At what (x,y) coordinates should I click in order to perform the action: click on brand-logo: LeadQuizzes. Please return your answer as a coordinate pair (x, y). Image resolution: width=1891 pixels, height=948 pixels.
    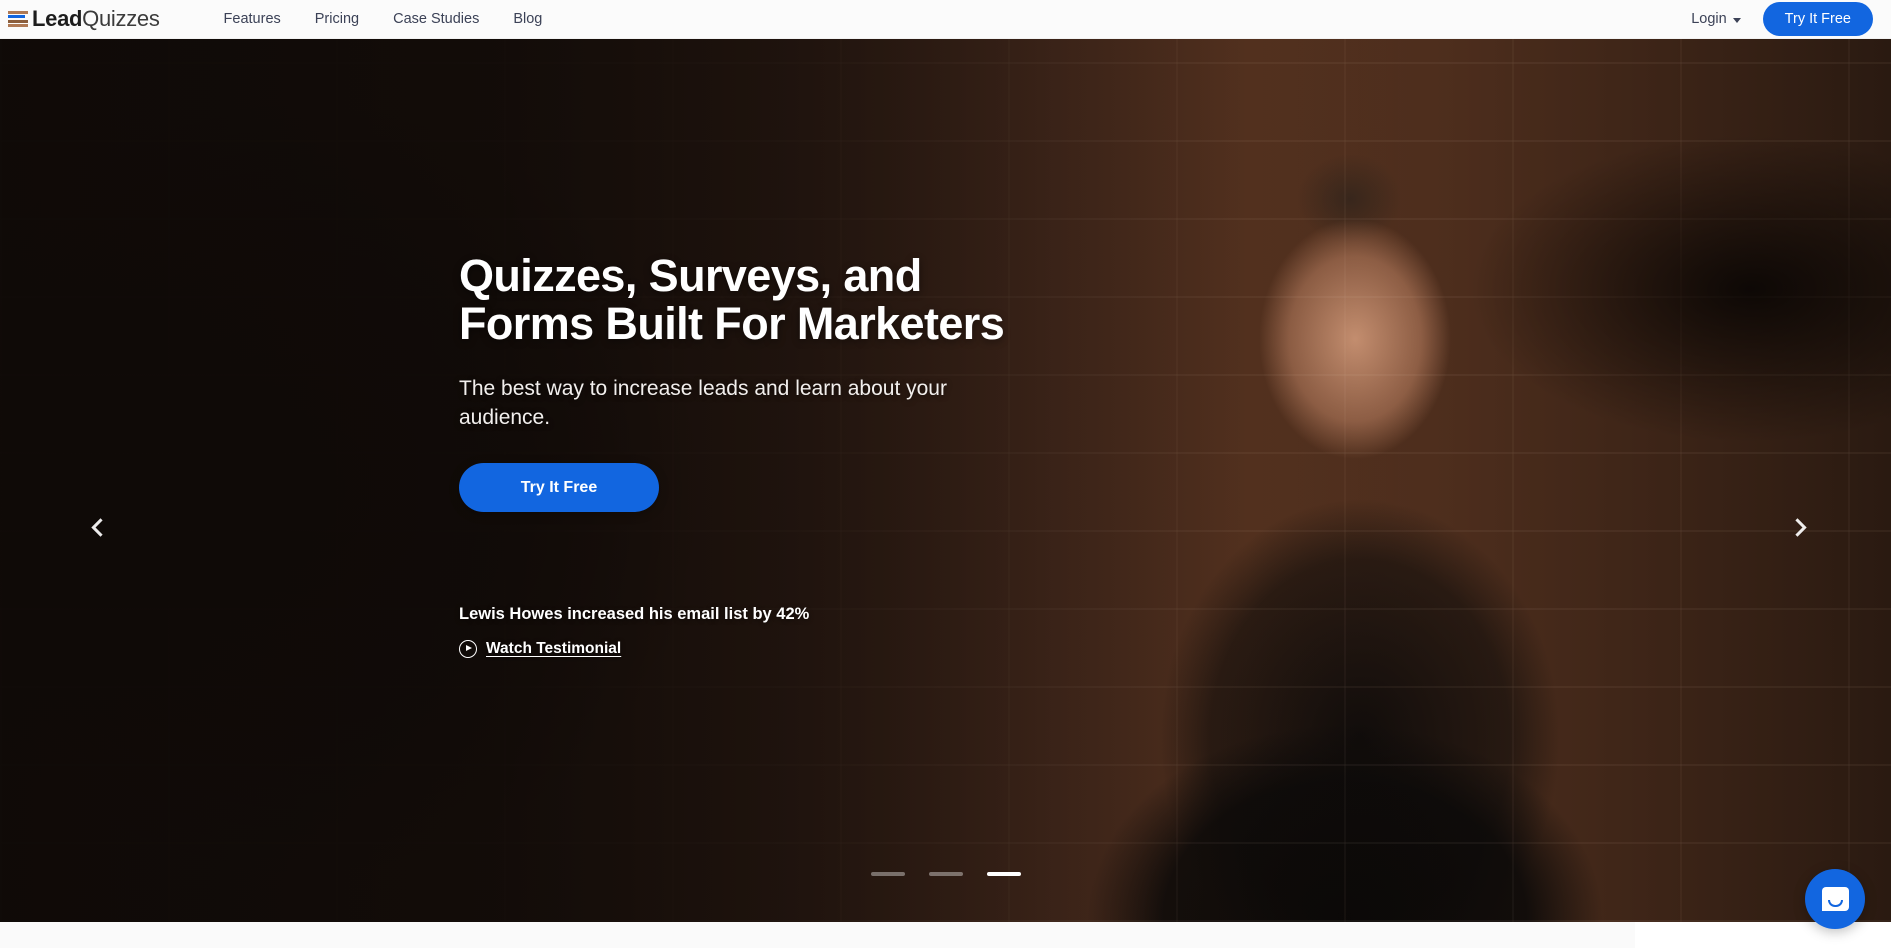
    Looking at the image, I should click on (84, 19).